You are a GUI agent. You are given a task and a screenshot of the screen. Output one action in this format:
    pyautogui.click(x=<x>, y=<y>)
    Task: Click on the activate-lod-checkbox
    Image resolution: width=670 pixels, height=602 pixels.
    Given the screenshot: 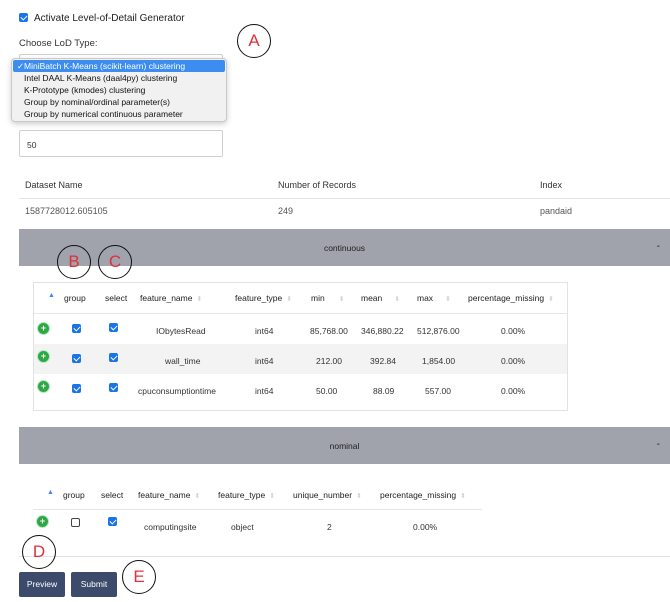 What is the action you would take?
    pyautogui.click(x=23, y=18)
    